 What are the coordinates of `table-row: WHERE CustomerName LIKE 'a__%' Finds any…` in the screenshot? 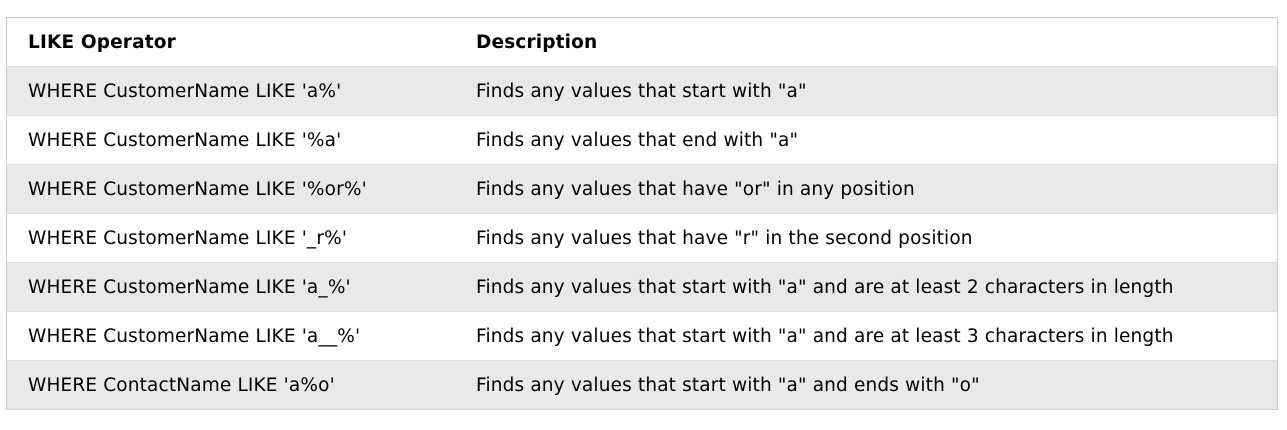 It's located at (642, 336).